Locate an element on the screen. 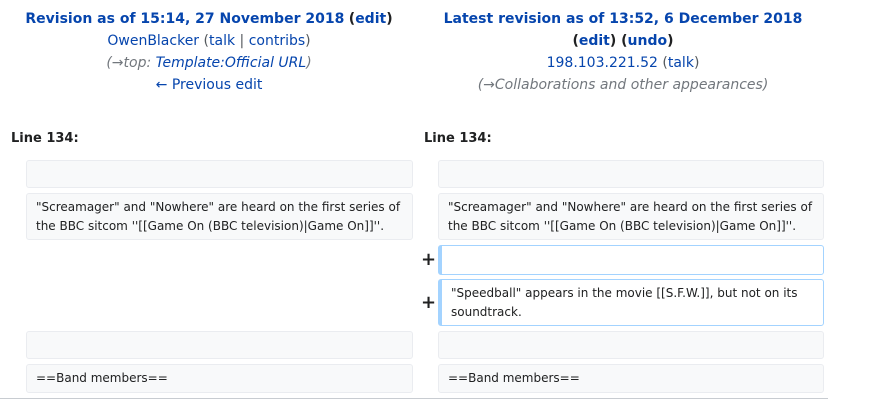  left-context-empty is located at coordinates (219, 174).